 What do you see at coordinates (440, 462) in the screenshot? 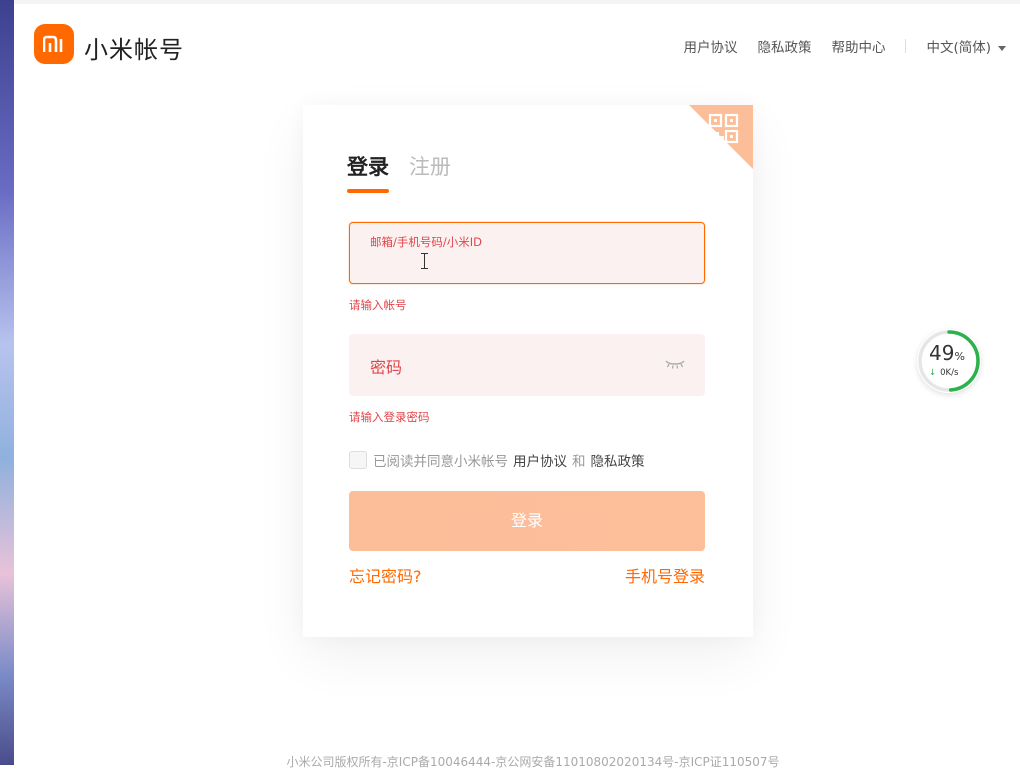
I see `agreement-text: 已阅读并同意小米帐号` at bounding box center [440, 462].